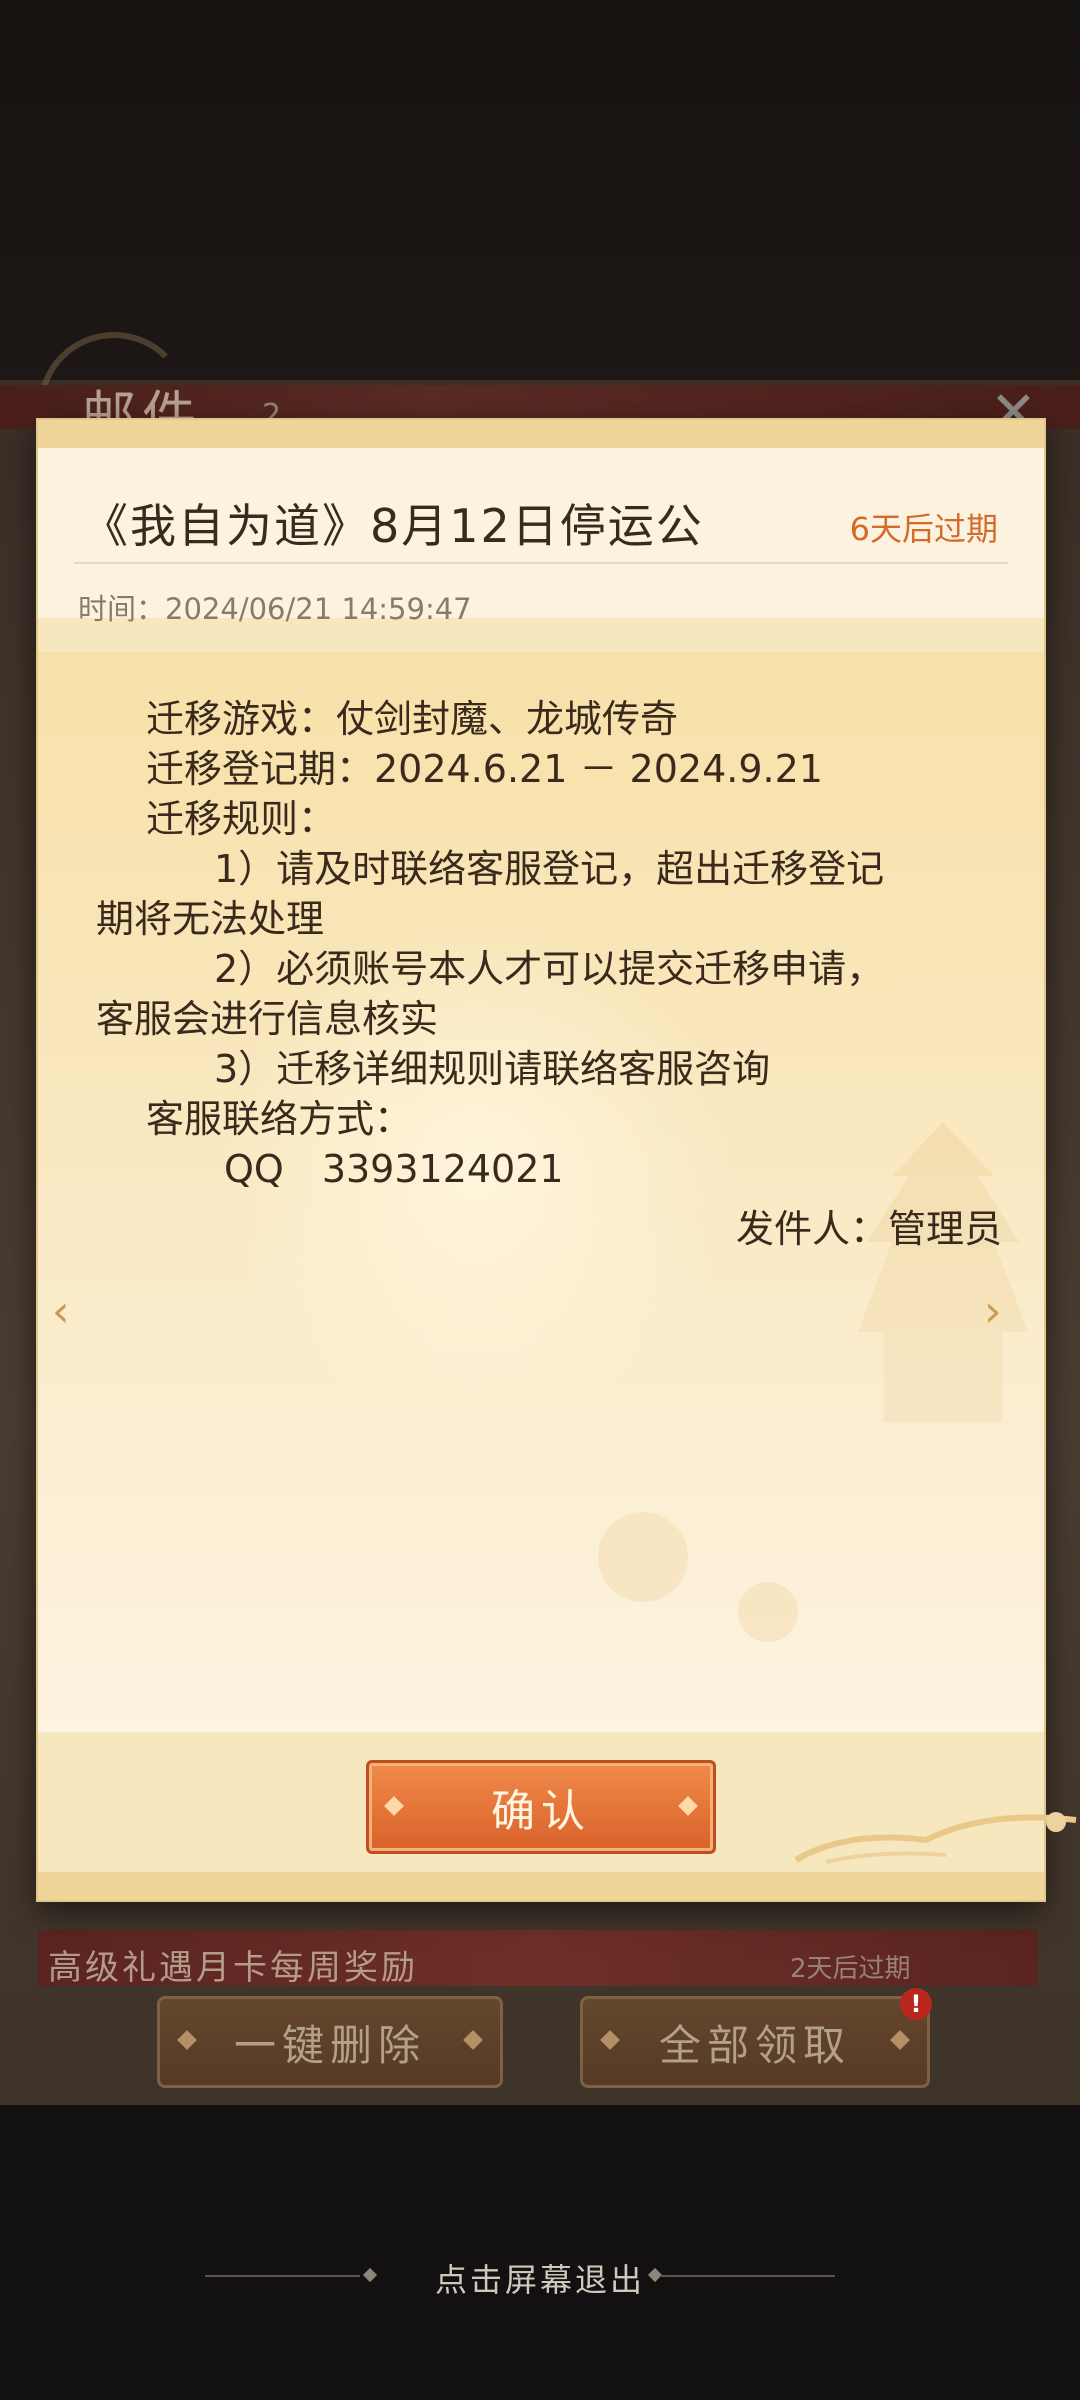  Describe the element at coordinates (754, 2045) in the screenshot. I see `claim-all-label: 全部领取` at that location.